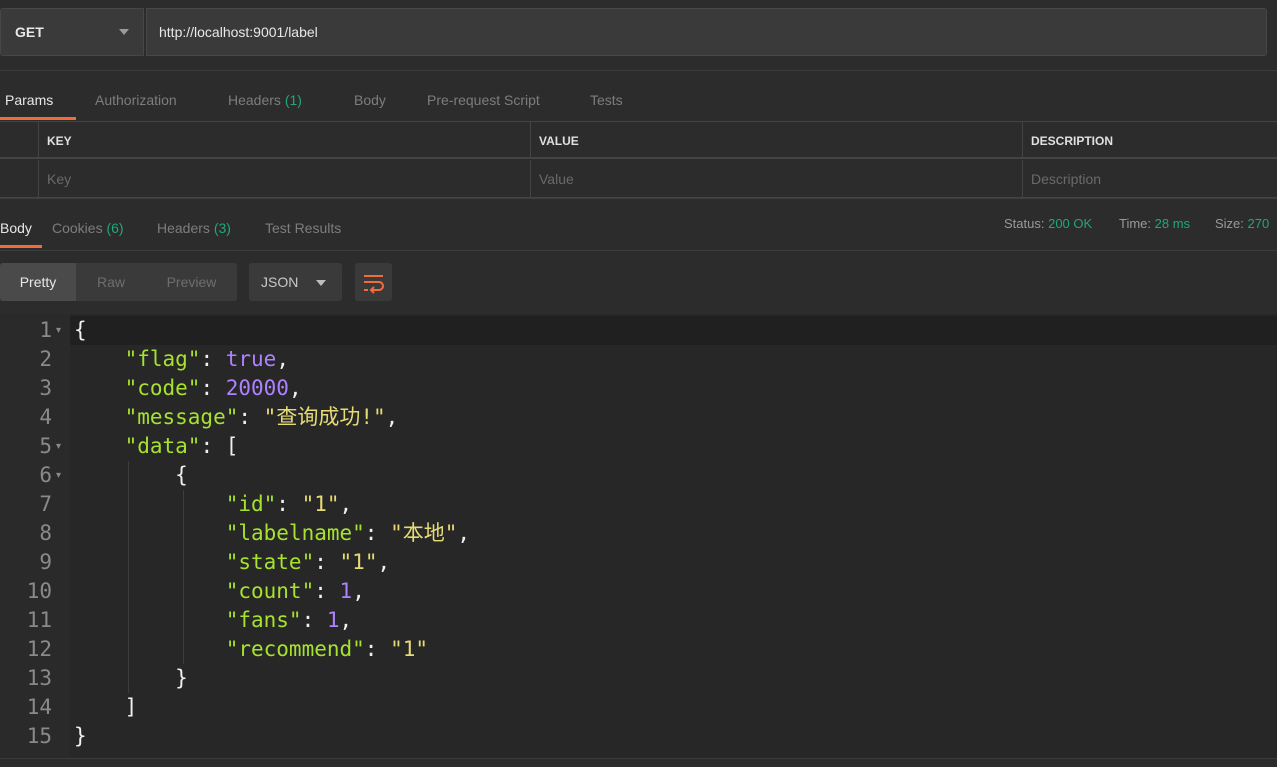 This screenshot has height=767, width=1277. What do you see at coordinates (295, 649) in the screenshot?
I see `json-key: "recommend"` at bounding box center [295, 649].